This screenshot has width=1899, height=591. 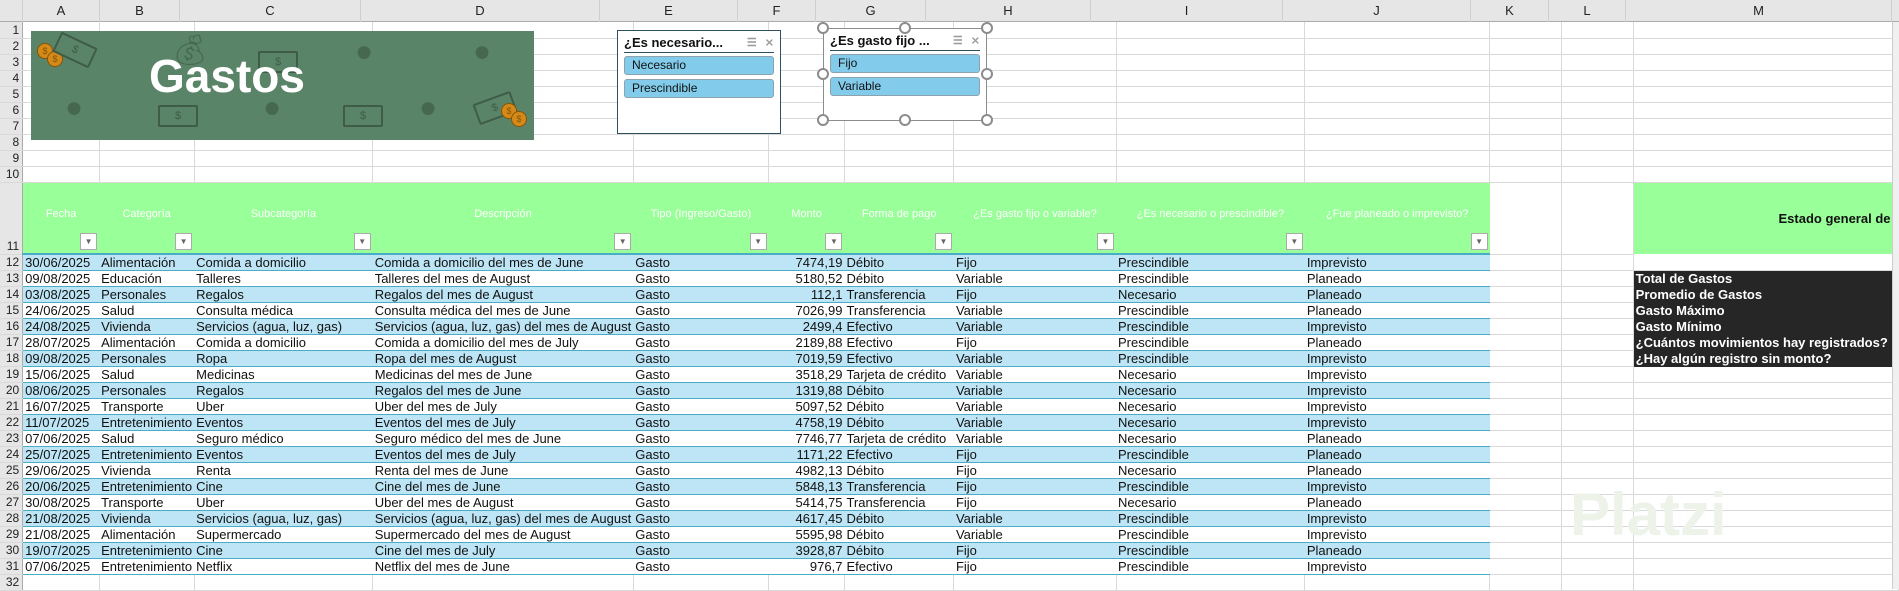 I want to click on table-cell: 7026,99, so click(x=806, y=310).